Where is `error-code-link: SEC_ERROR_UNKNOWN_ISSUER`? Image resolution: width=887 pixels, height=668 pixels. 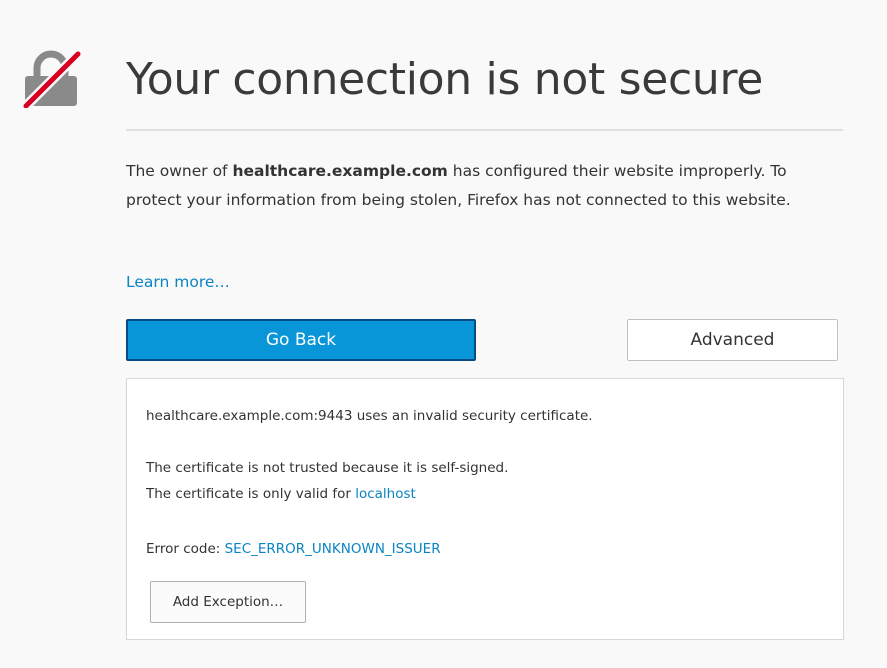 error-code-link: SEC_ERROR_UNKNOWN_ISSUER is located at coordinates (333, 549).